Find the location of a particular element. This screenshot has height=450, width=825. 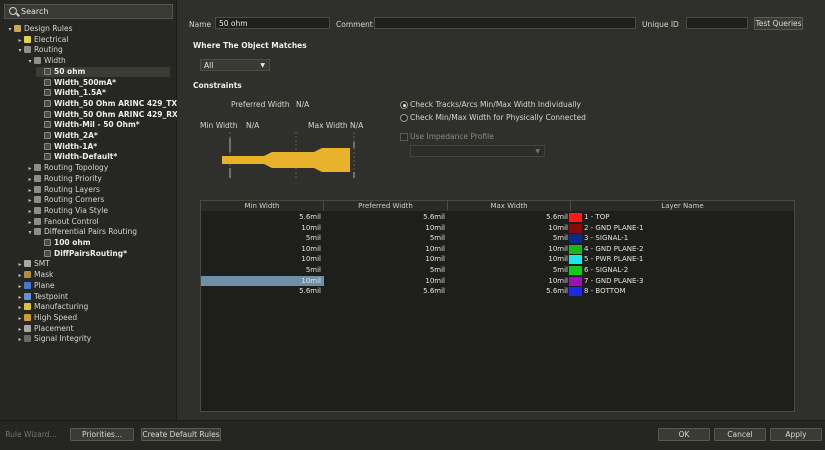

tree-item: ▸ Routing Layers is located at coordinates (98, 190).